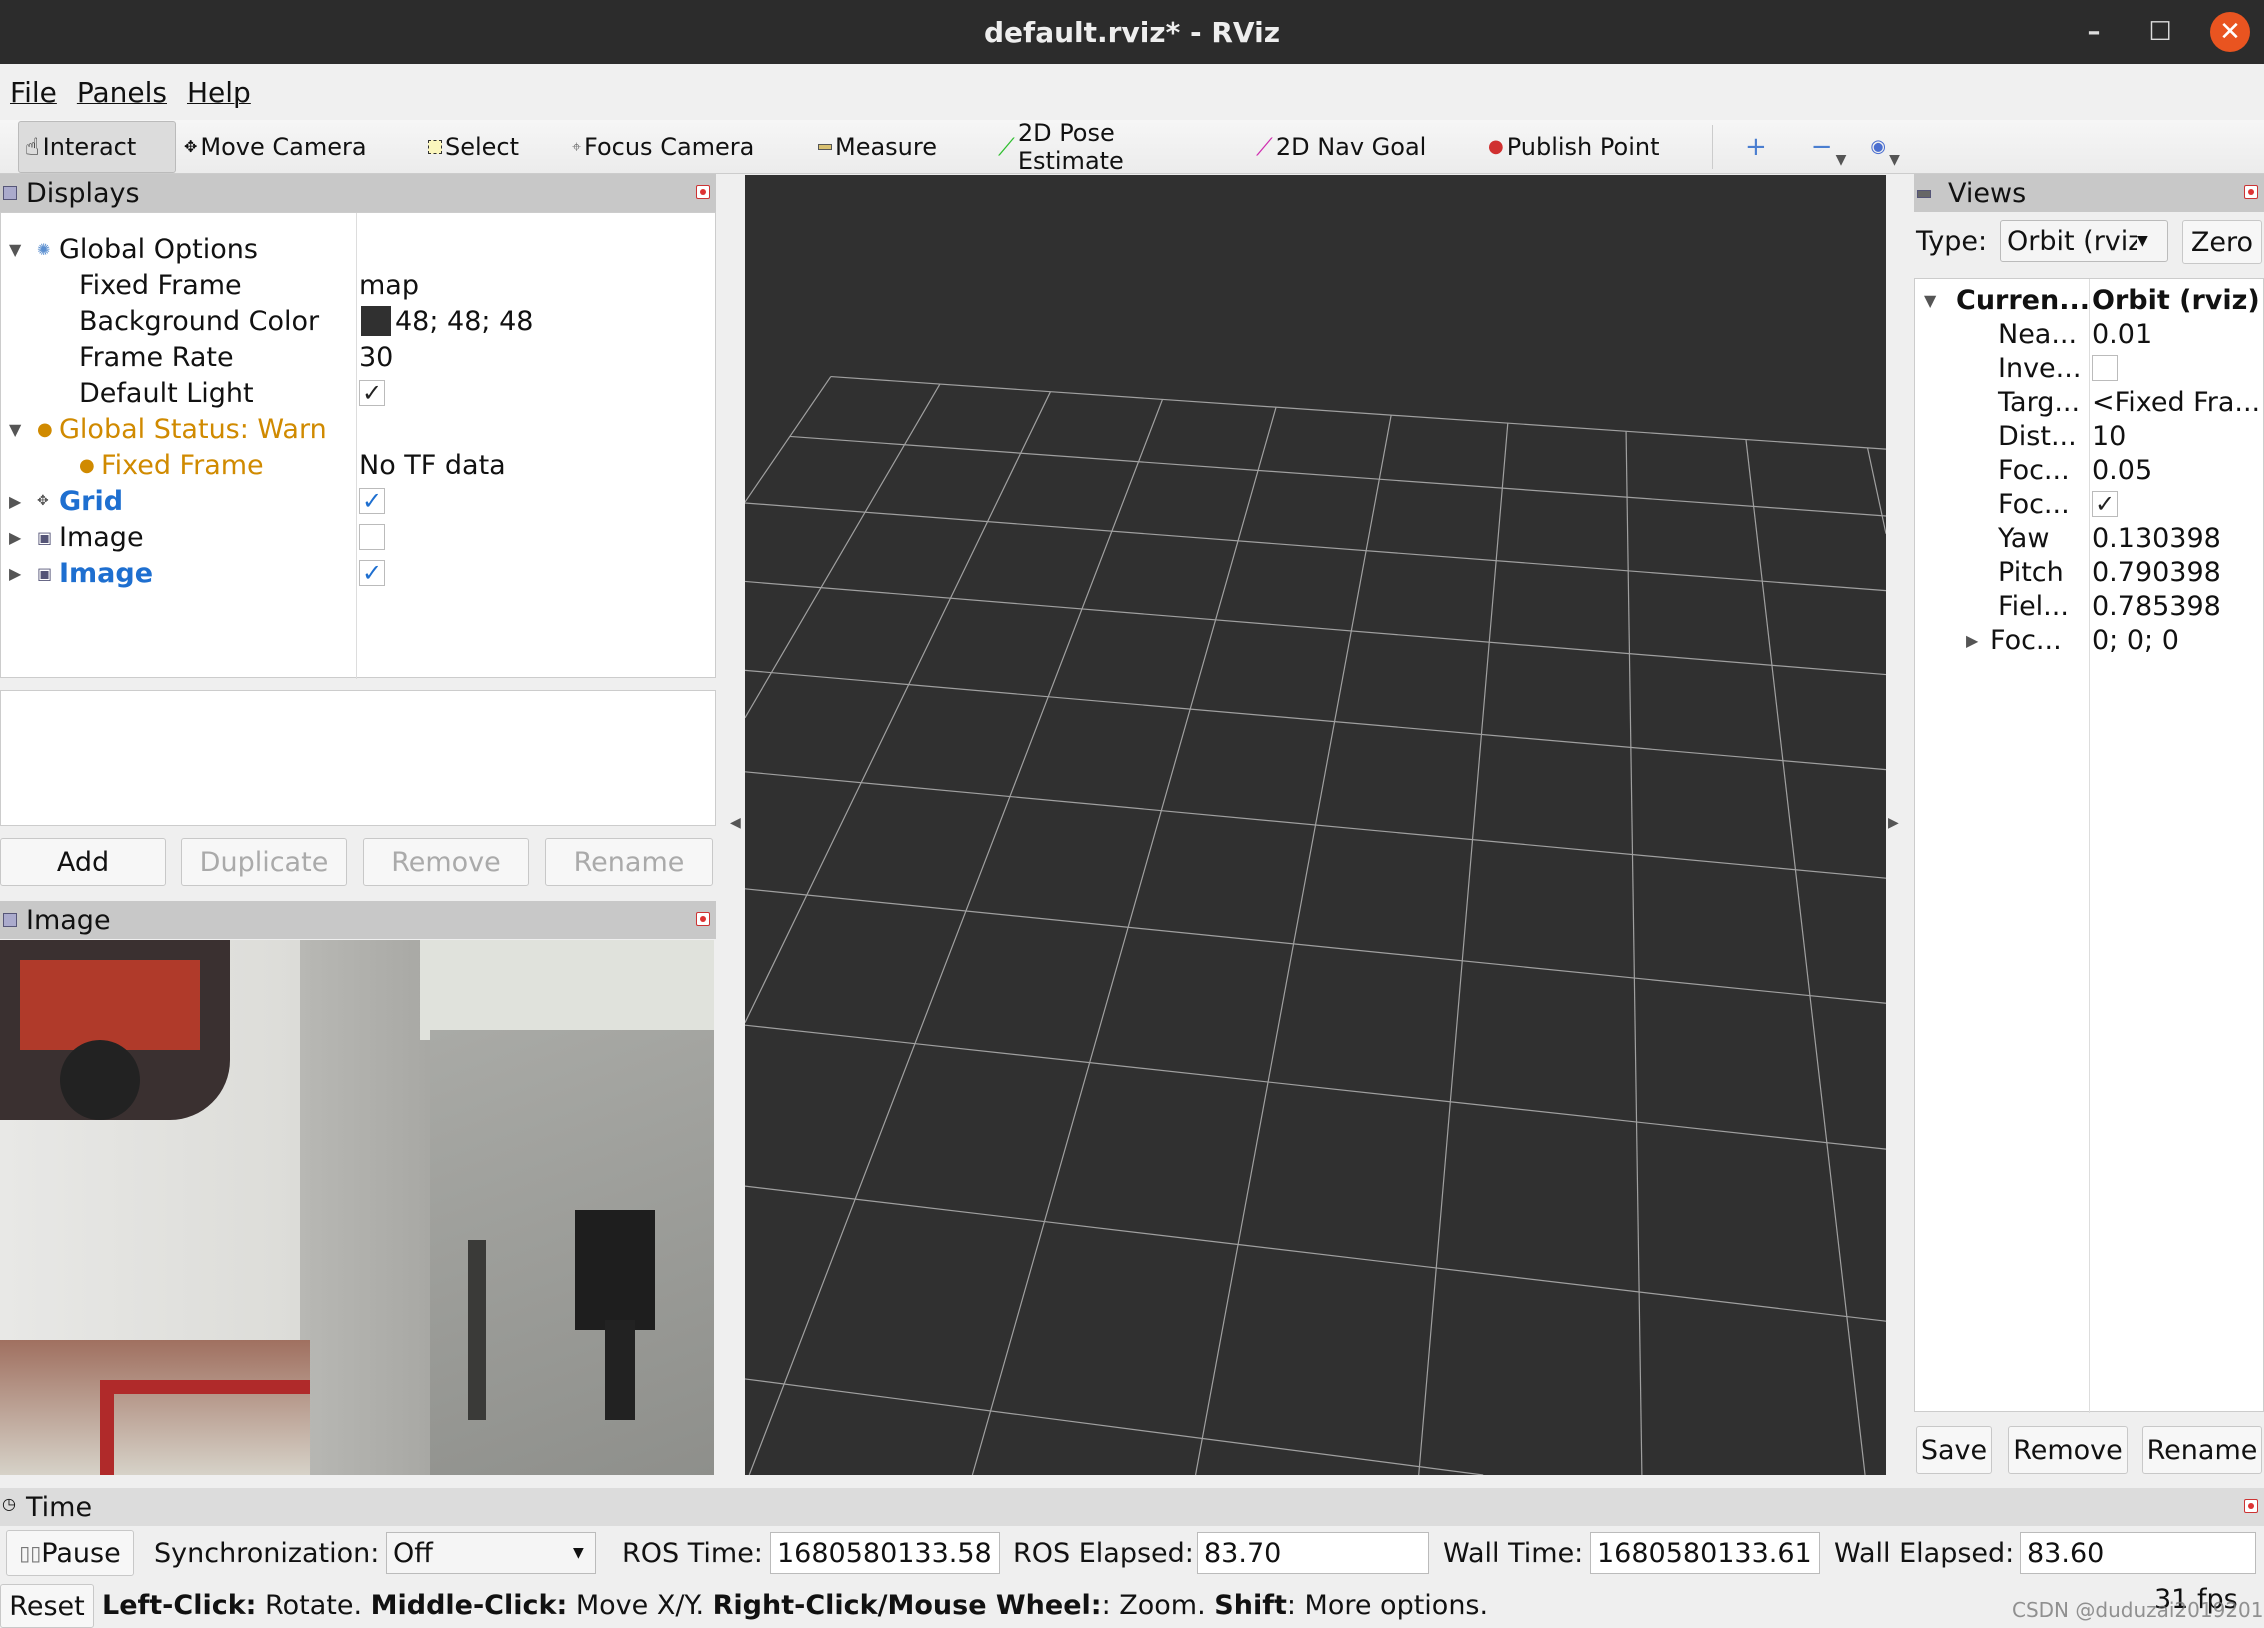 The width and height of the screenshot is (2264, 1628). What do you see at coordinates (199, 321) in the screenshot?
I see `tree-row-background-color: Background Color` at bounding box center [199, 321].